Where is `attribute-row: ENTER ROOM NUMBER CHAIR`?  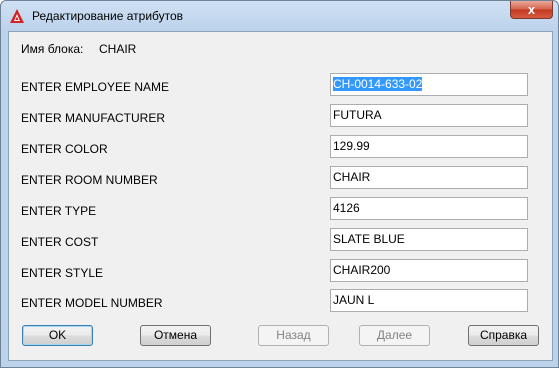 attribute-row: ENTER ROOM NUMBER CHAIR is located at coordinates (280, 178).